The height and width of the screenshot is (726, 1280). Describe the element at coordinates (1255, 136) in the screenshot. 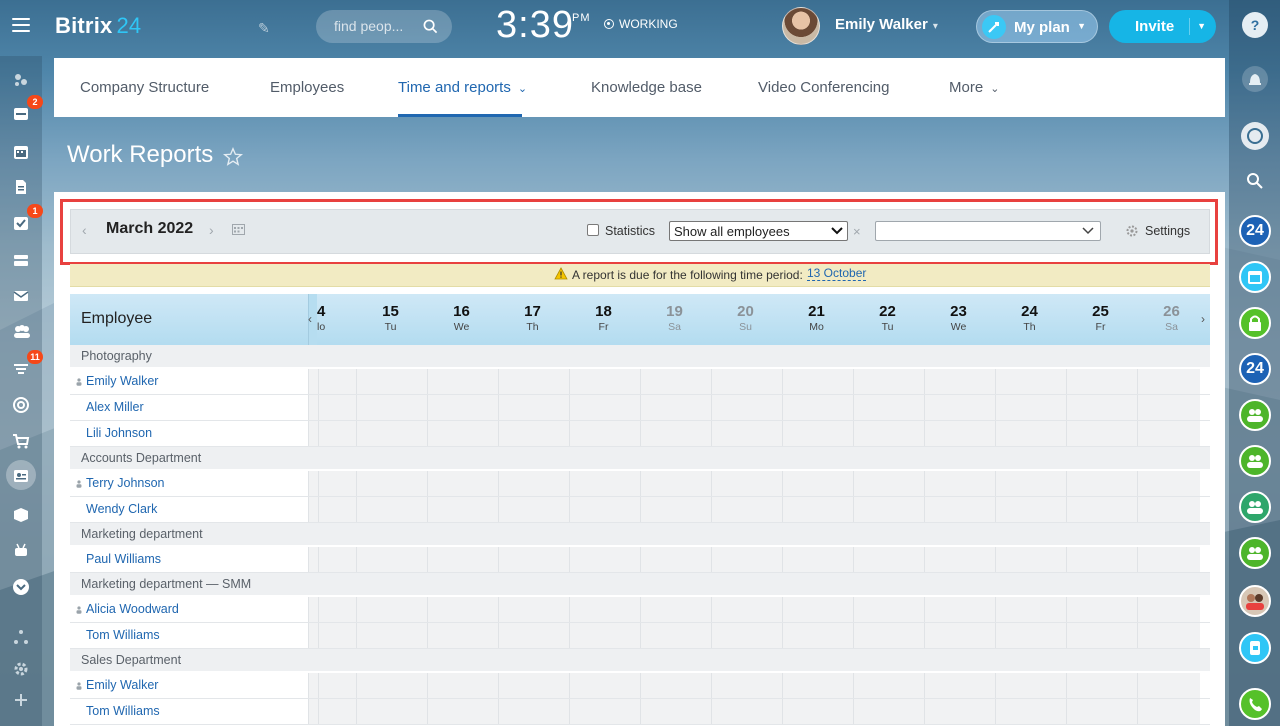

I see `chat-icon` at that location.